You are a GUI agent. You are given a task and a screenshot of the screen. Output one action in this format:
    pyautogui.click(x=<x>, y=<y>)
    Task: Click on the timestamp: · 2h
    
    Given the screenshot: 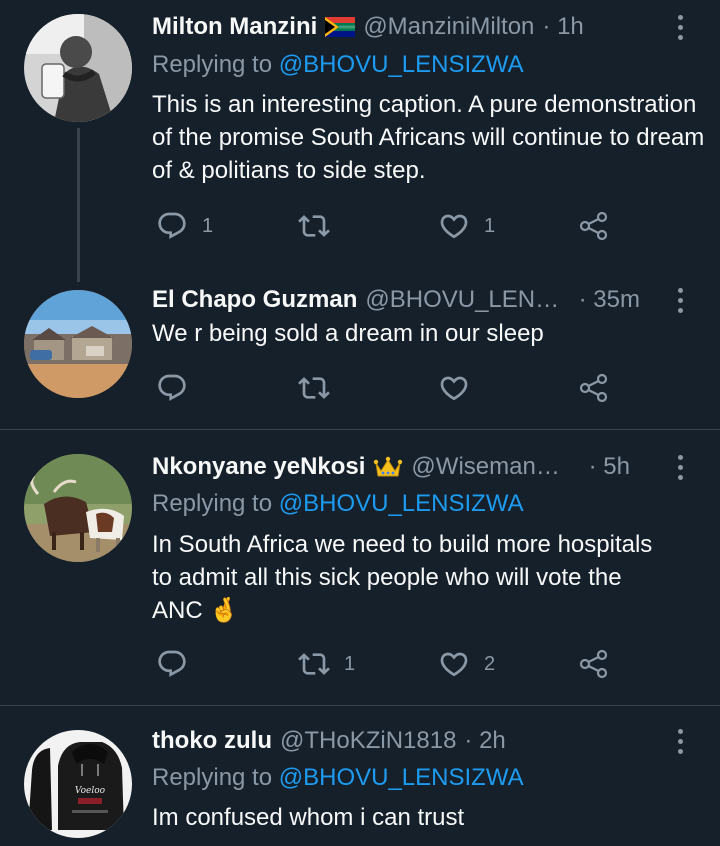 What is the action you would take?
    pyautogui.click(x=484, y=741)
    